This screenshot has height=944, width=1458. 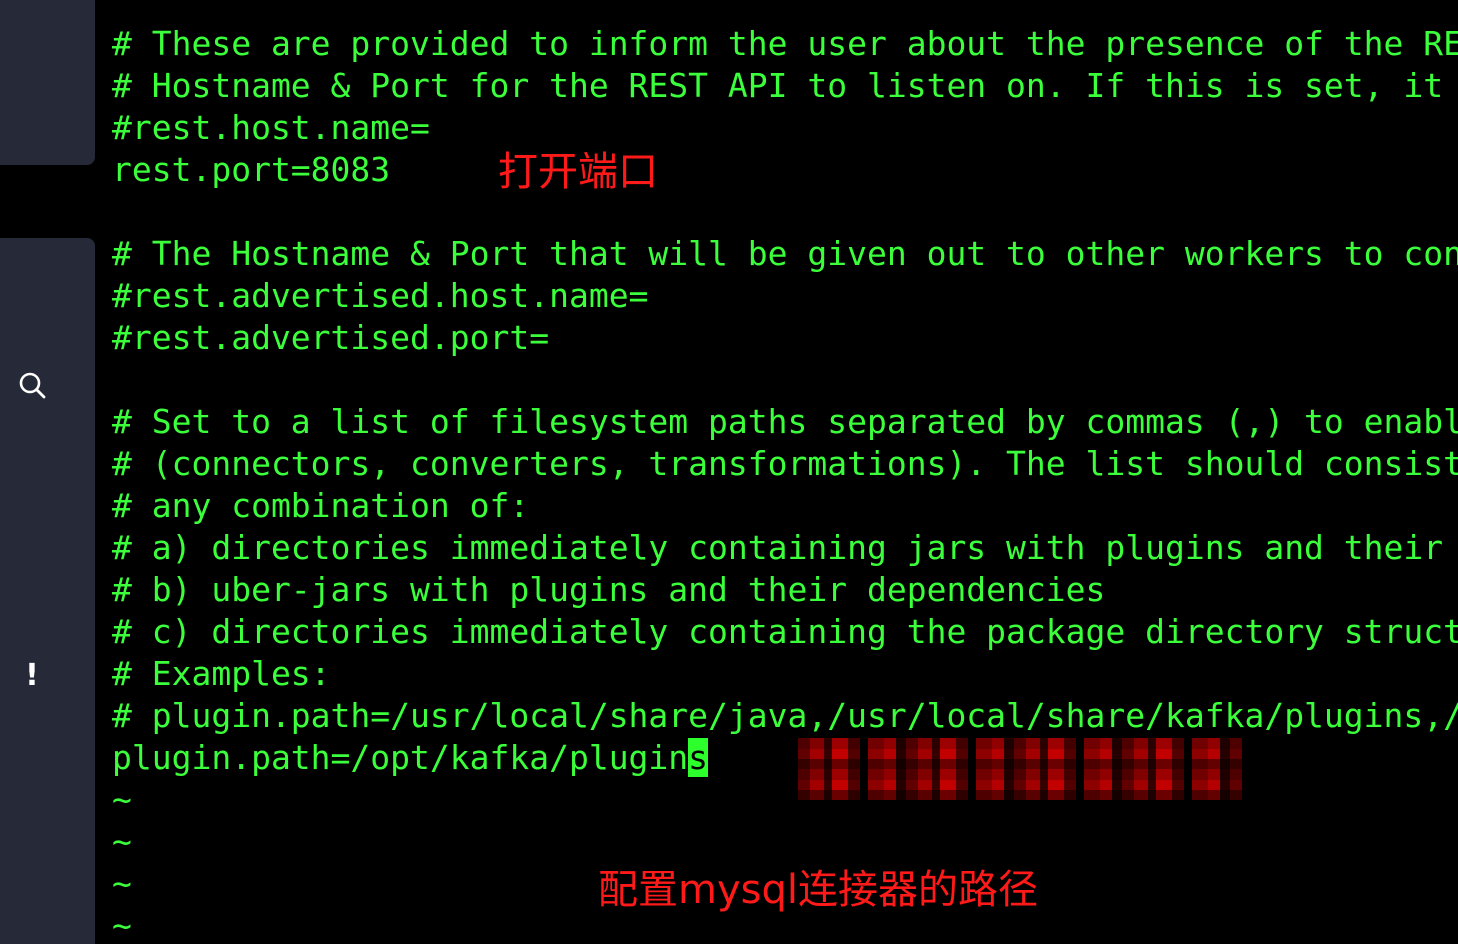 I want to click on sidebar-top-panel, so click(x=47, y=82).